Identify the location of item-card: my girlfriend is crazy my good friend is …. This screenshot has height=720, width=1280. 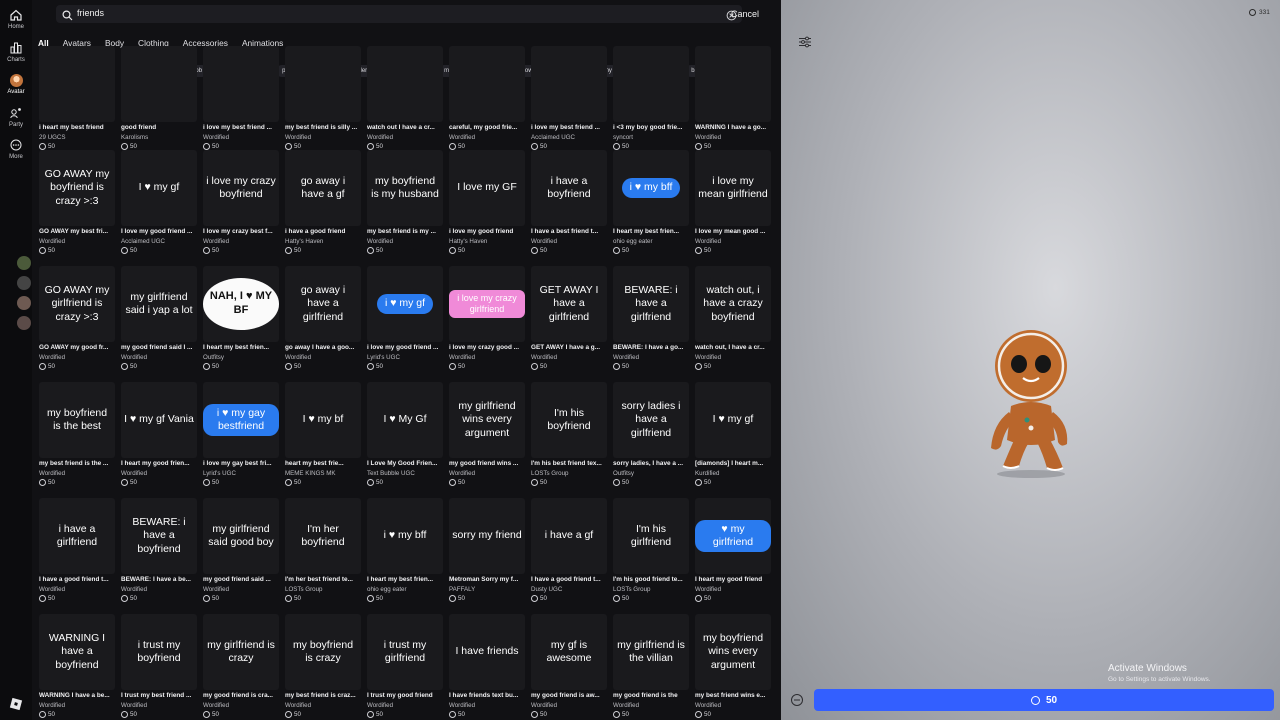
(241, 667).